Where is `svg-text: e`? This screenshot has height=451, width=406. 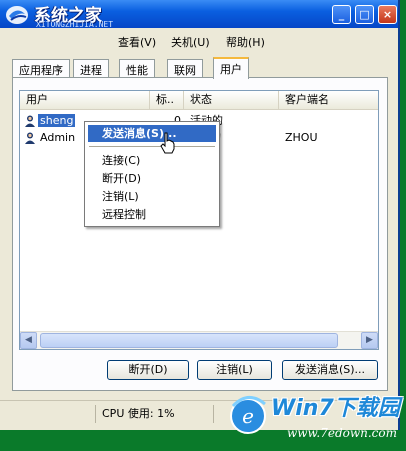
svg-text: e is located at coordinates (248, 416).